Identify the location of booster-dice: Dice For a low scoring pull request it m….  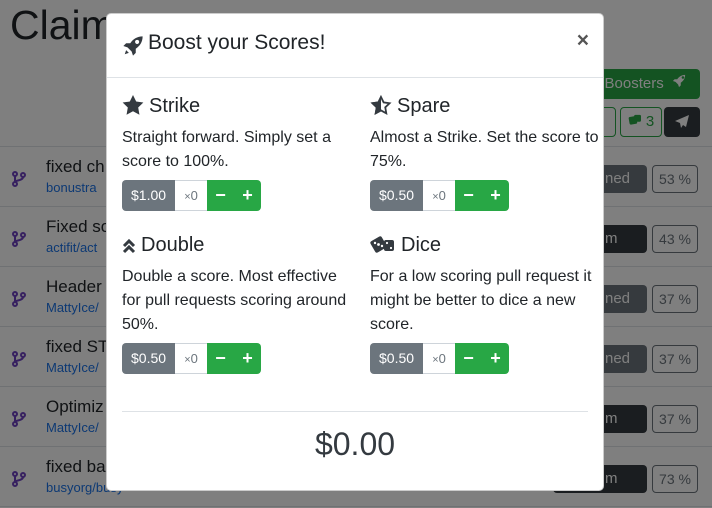
(485, 303).